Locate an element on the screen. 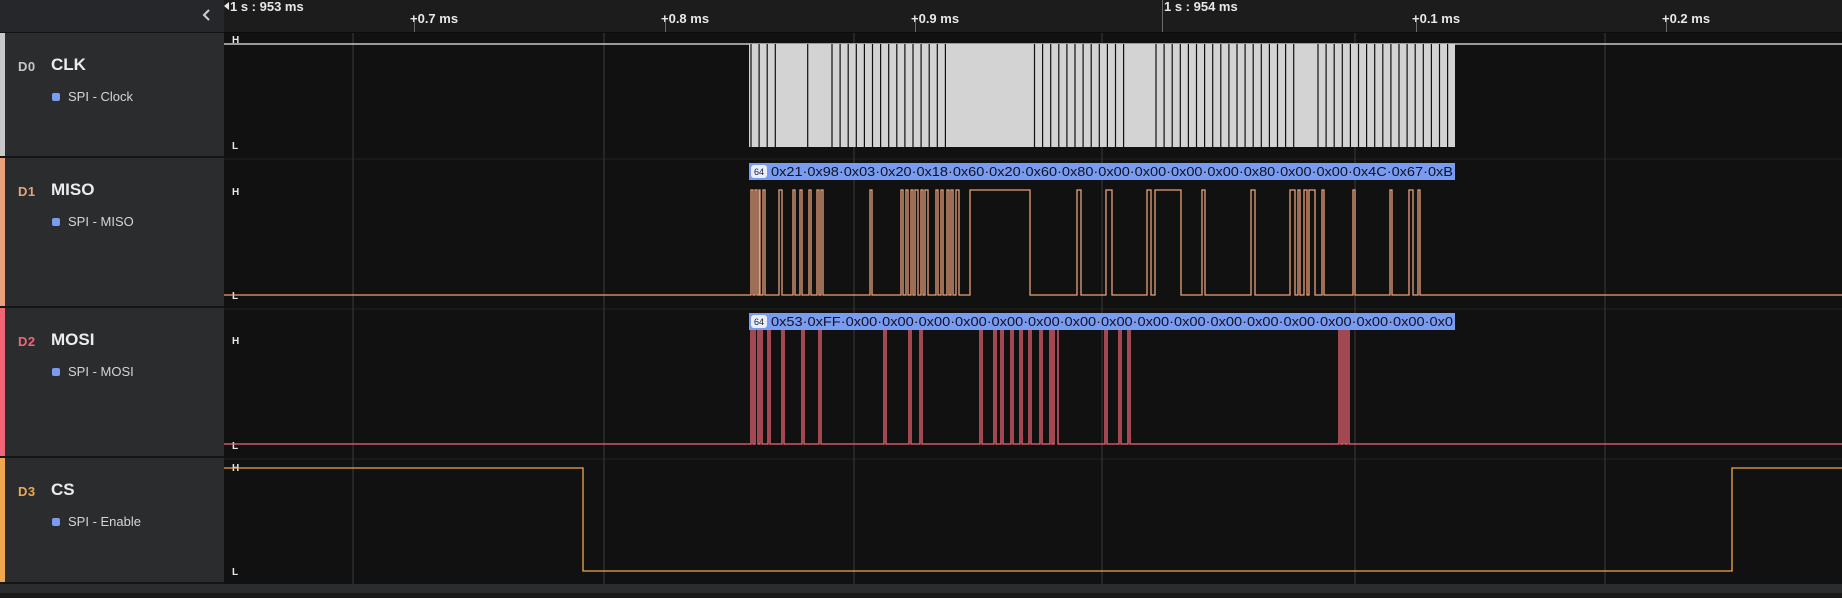  tick-label: +0.2 ms is located at coordinates (1686, 18).